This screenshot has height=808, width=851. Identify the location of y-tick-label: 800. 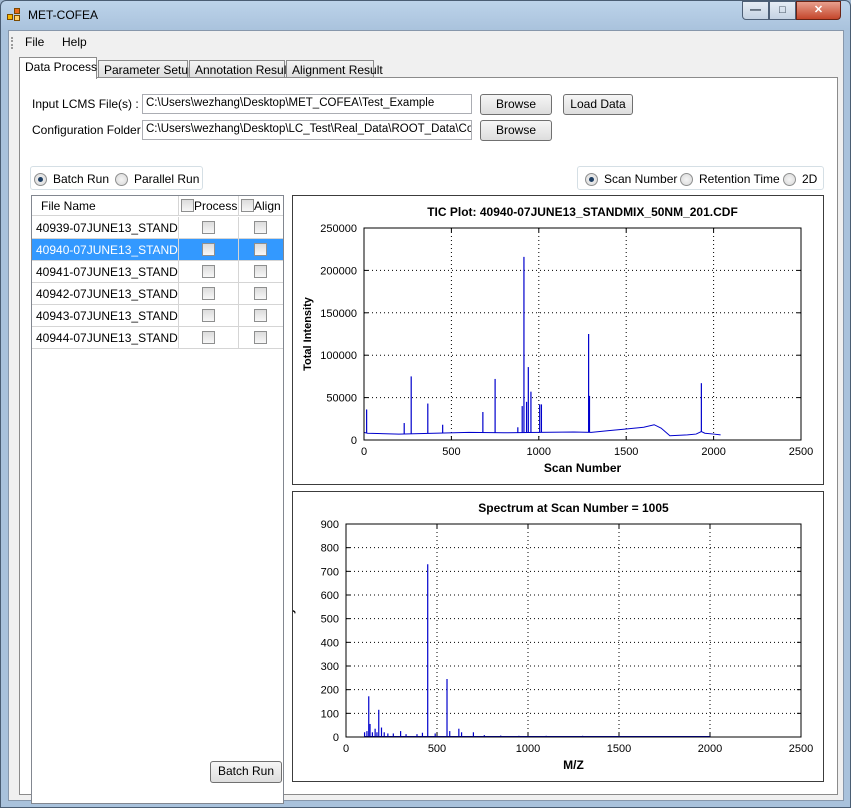
(330, 549).